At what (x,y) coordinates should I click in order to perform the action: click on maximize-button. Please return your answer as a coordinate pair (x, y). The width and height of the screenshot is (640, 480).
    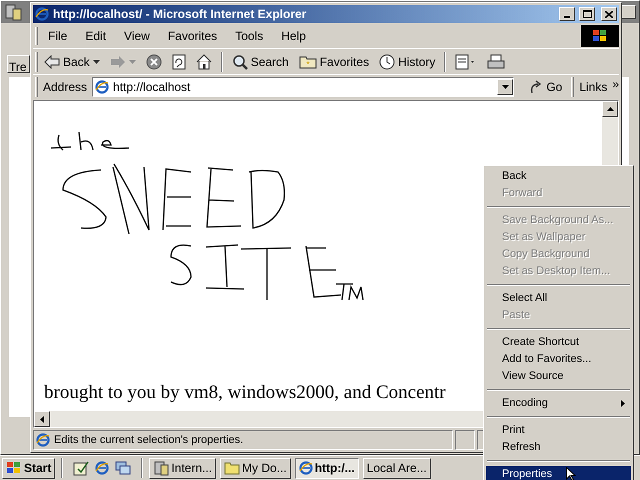
    Looking at the image, I should click on (587, 14).